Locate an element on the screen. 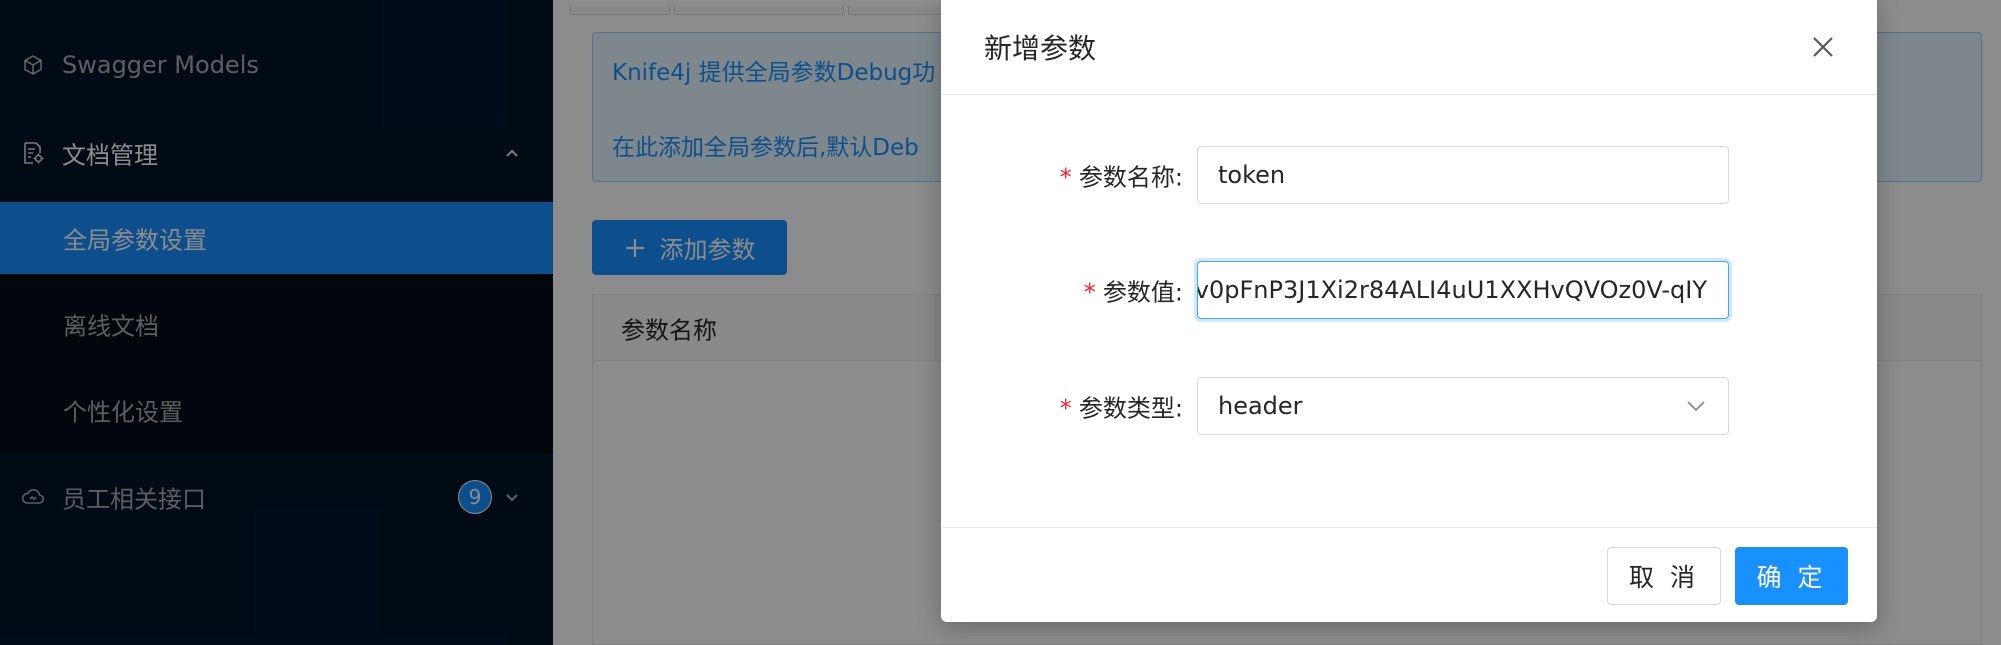 The width and height of the screenshot is (2001, 645). modal-title: 新增参数 is located at coordinates (1040, 48).